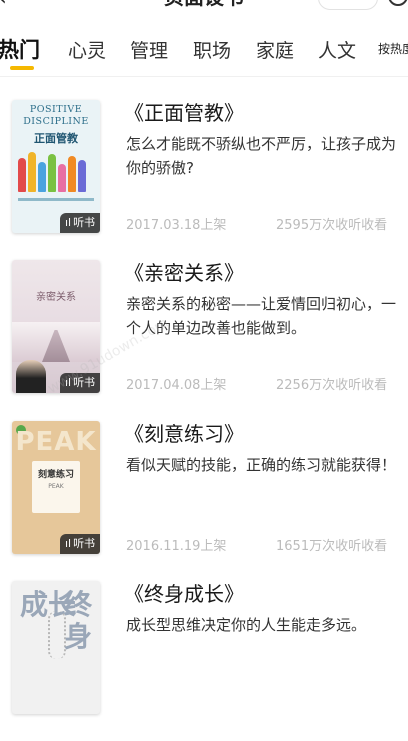 The image size is (408, 741). What do you see at coordinates (348, 5) in the screenshot?
I see `header-pill-button` at bounding box center [348, 5].